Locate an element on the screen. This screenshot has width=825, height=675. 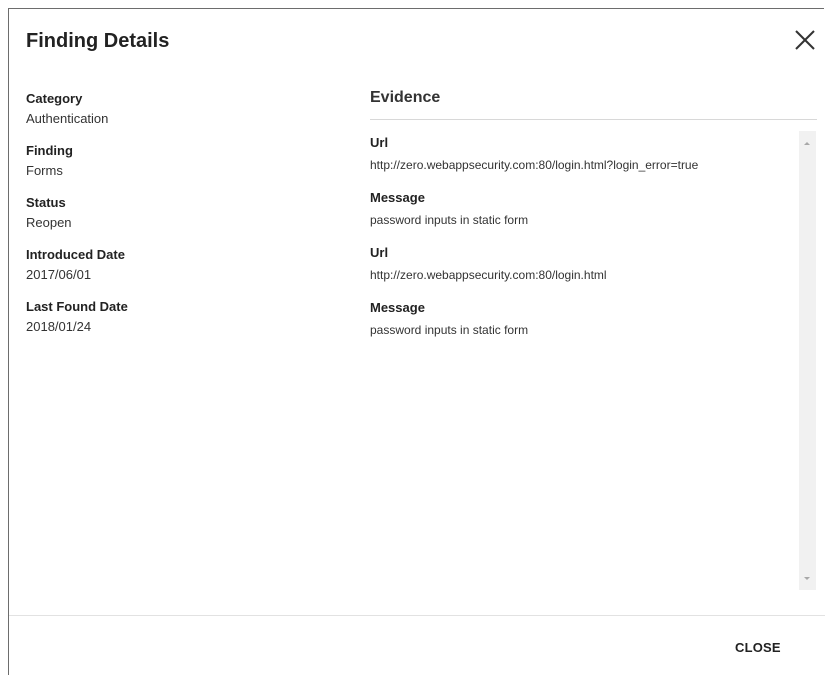
detail-label: Finding is located at coordinates (49, 150).